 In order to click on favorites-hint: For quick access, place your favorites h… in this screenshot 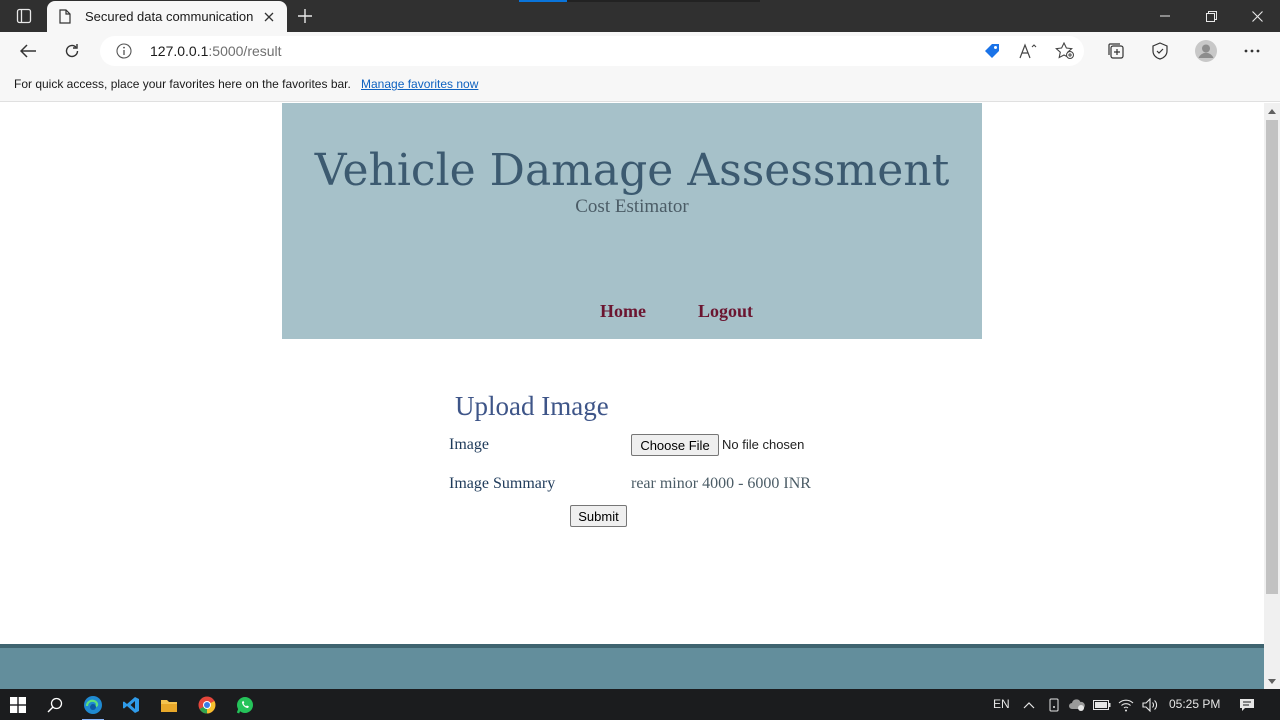, I will do `click(182, 84)`.